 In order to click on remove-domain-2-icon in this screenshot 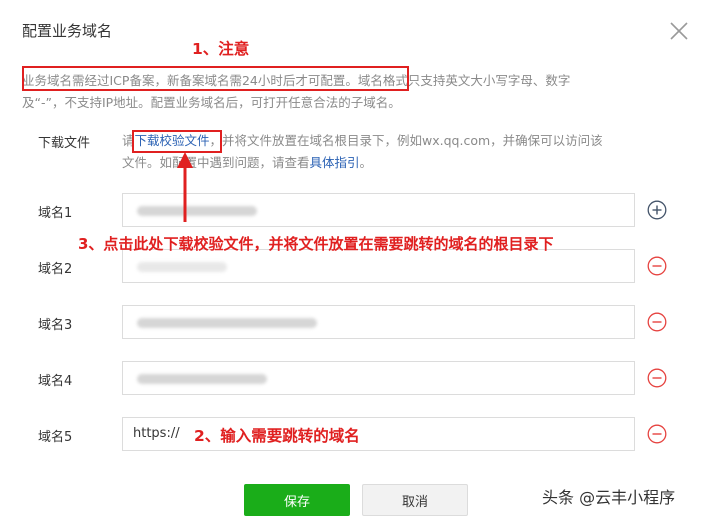, I will do `click(657, 266)`.